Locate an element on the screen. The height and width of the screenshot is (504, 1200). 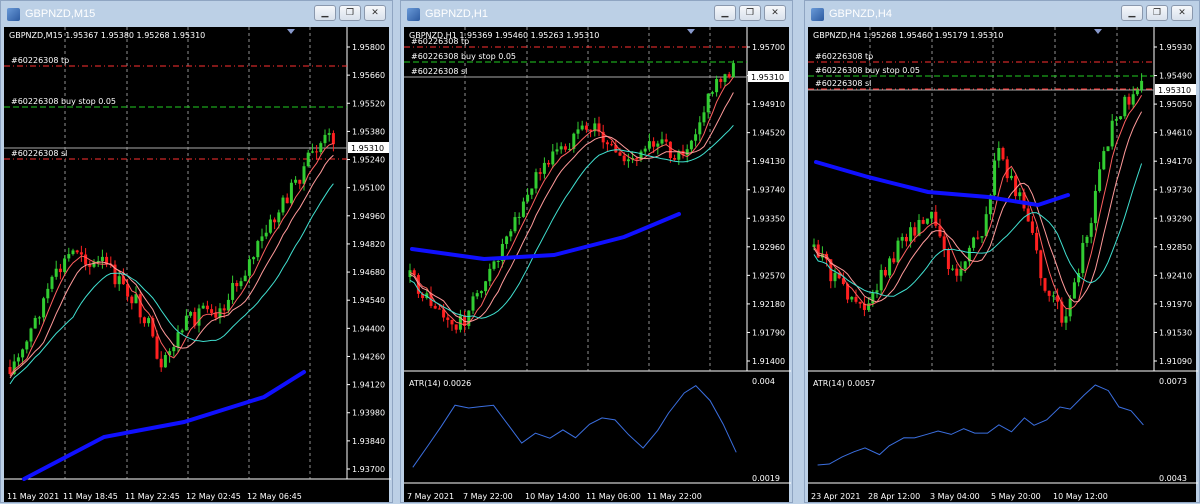
window-title: GBPNZD,M15 is located at coordinates (60, 14).